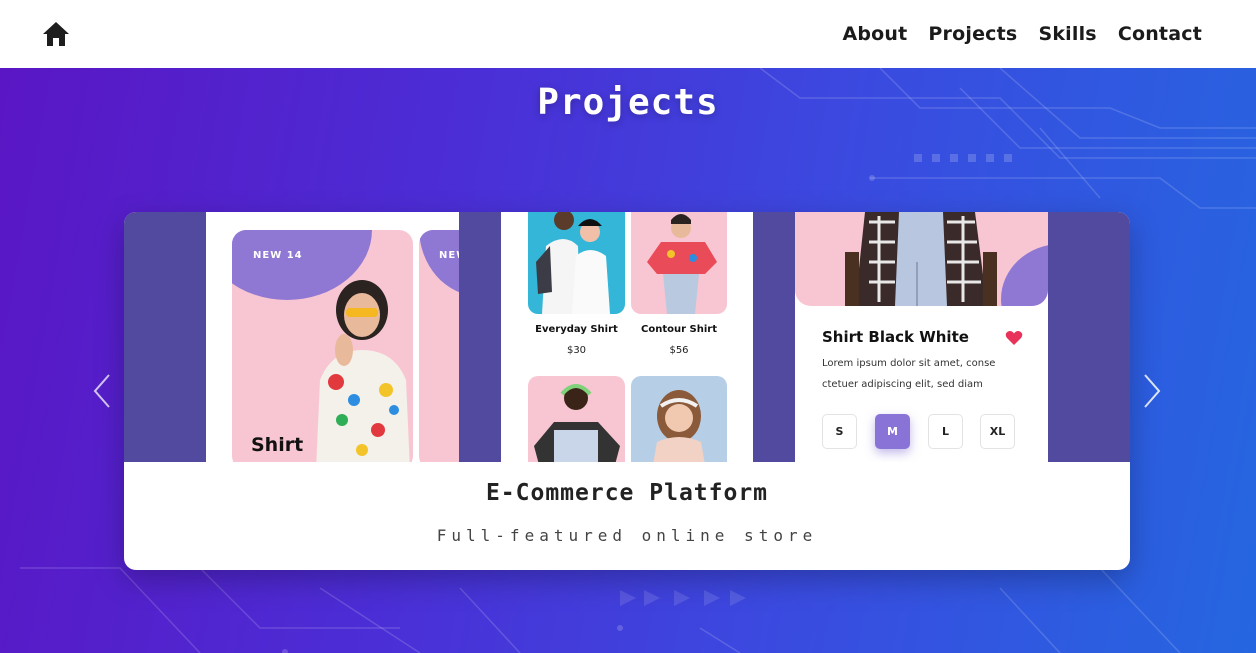  I want to click on product-name-1: Everyday Shirt, so click(576, 329).